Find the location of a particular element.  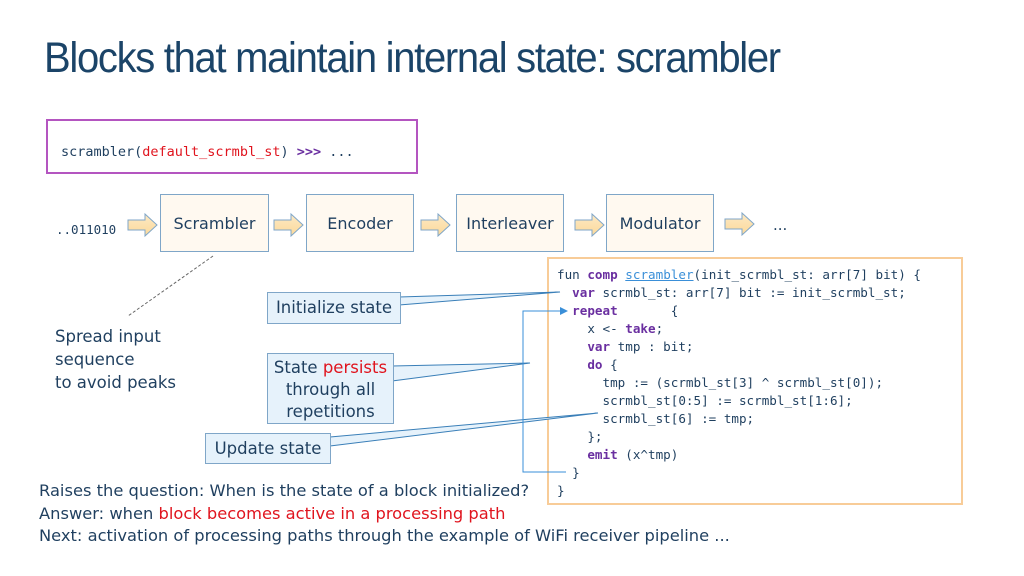

spread-note-leader is located at coordinates (170, 286).